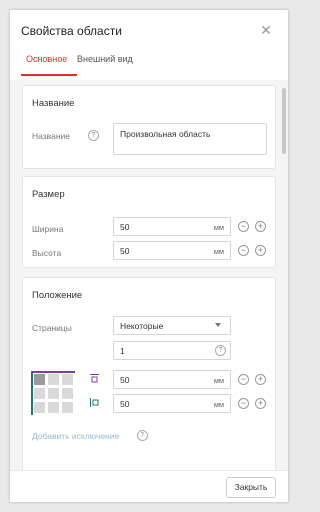  Describe the element at coordinates (125, 227) in the screenshot. I see `width-value: 50` at that location.